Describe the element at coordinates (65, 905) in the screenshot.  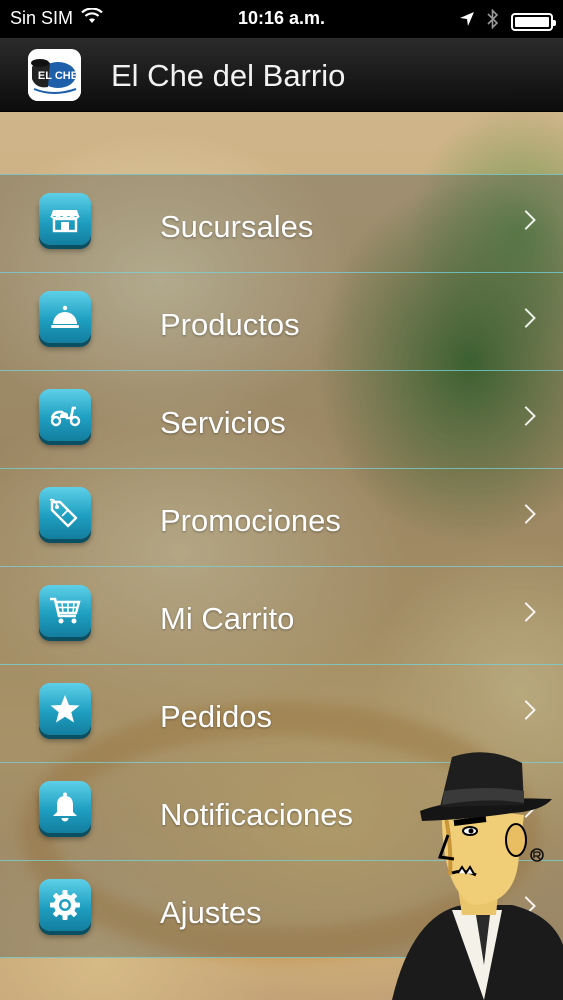
I see `gear-icon` at that location.